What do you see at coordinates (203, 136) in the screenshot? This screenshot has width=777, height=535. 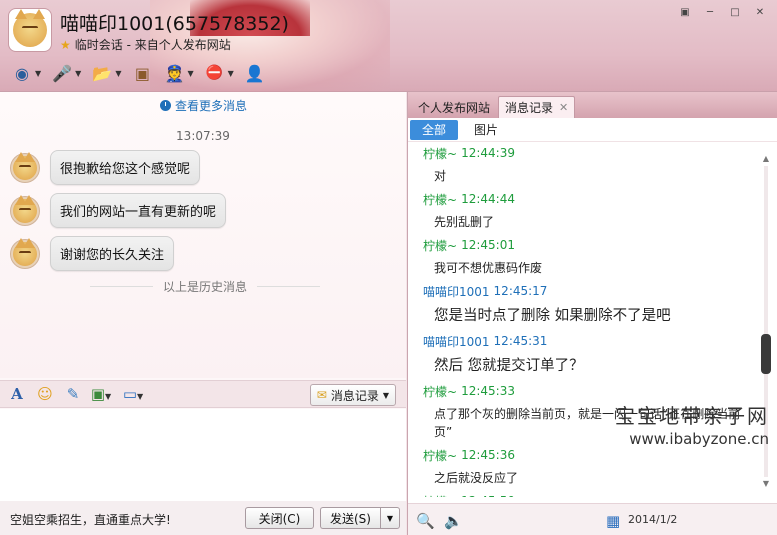 I see `message-timestamp: 13:07:39` at bounding box center [203, 136].